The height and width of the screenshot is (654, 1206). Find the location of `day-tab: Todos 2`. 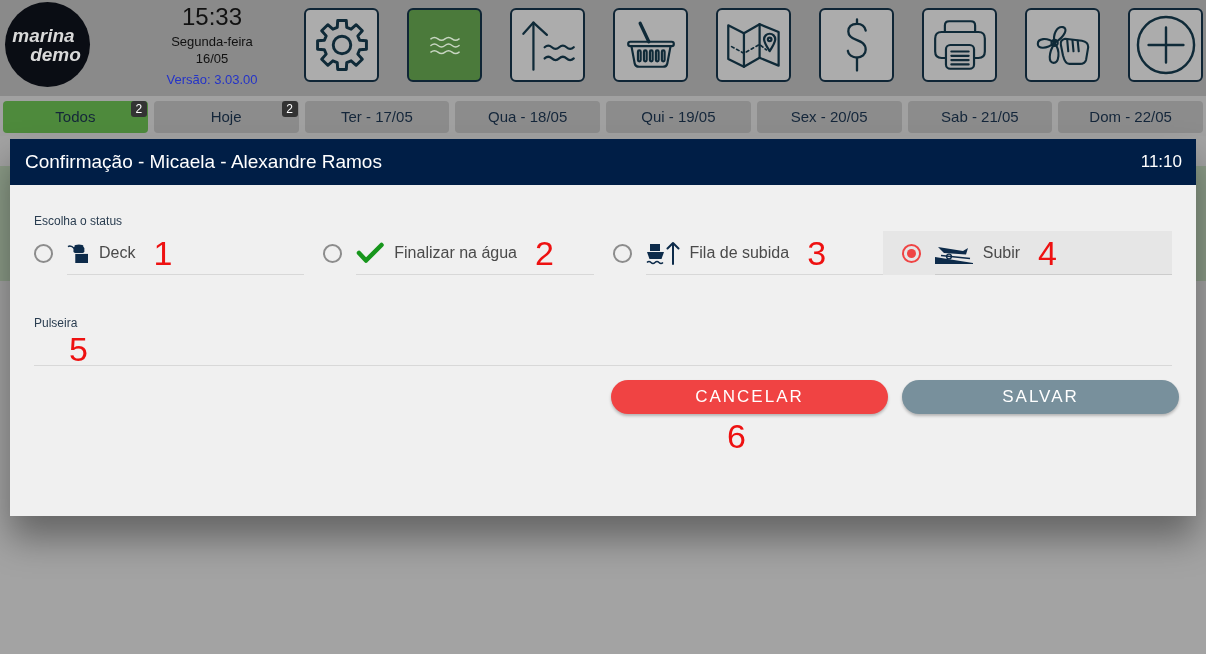

day-tab: Todos 2 is located at coordinates (75, 117).